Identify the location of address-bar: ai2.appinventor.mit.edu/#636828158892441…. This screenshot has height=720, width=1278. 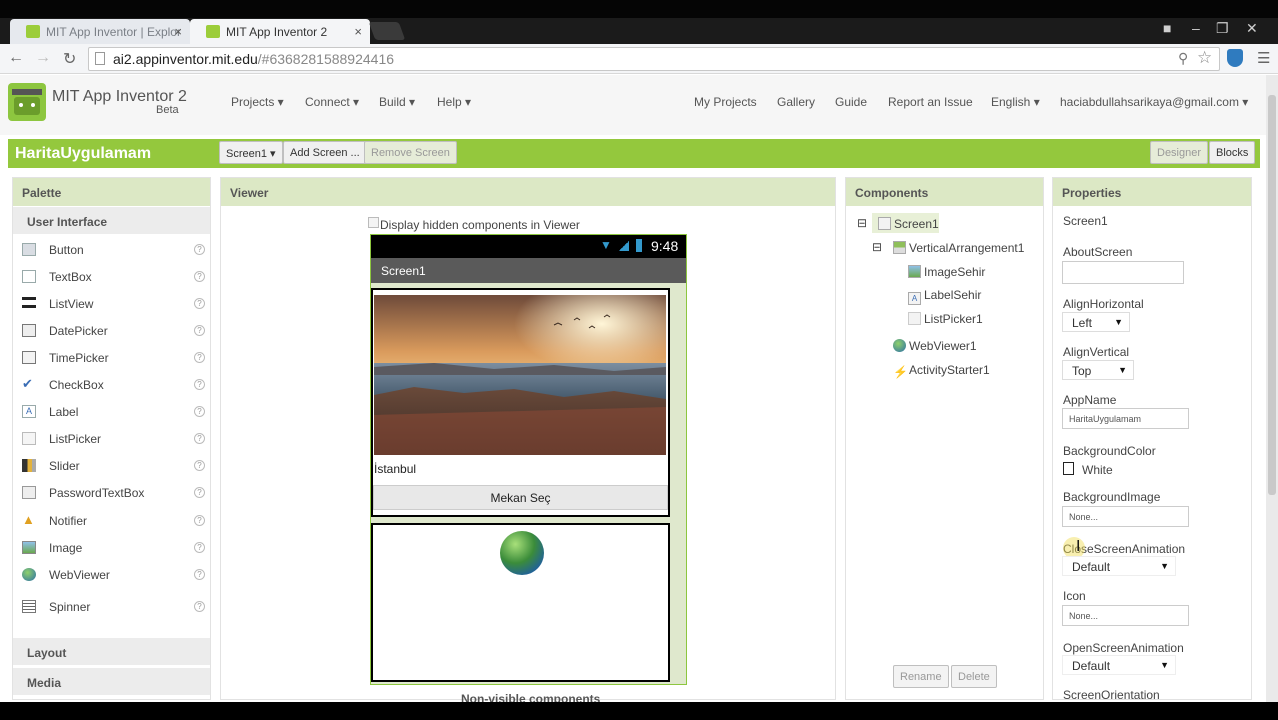
(654, 59).